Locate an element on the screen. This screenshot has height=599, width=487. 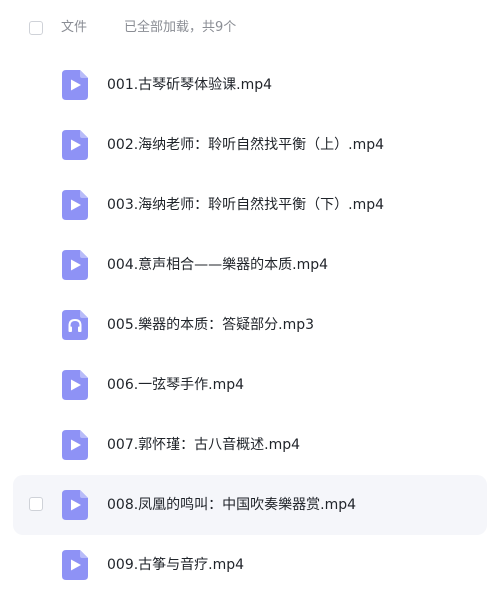
list-item: 001.古琴斫琴体验课.mp4 is located at coordinates (243, 85).